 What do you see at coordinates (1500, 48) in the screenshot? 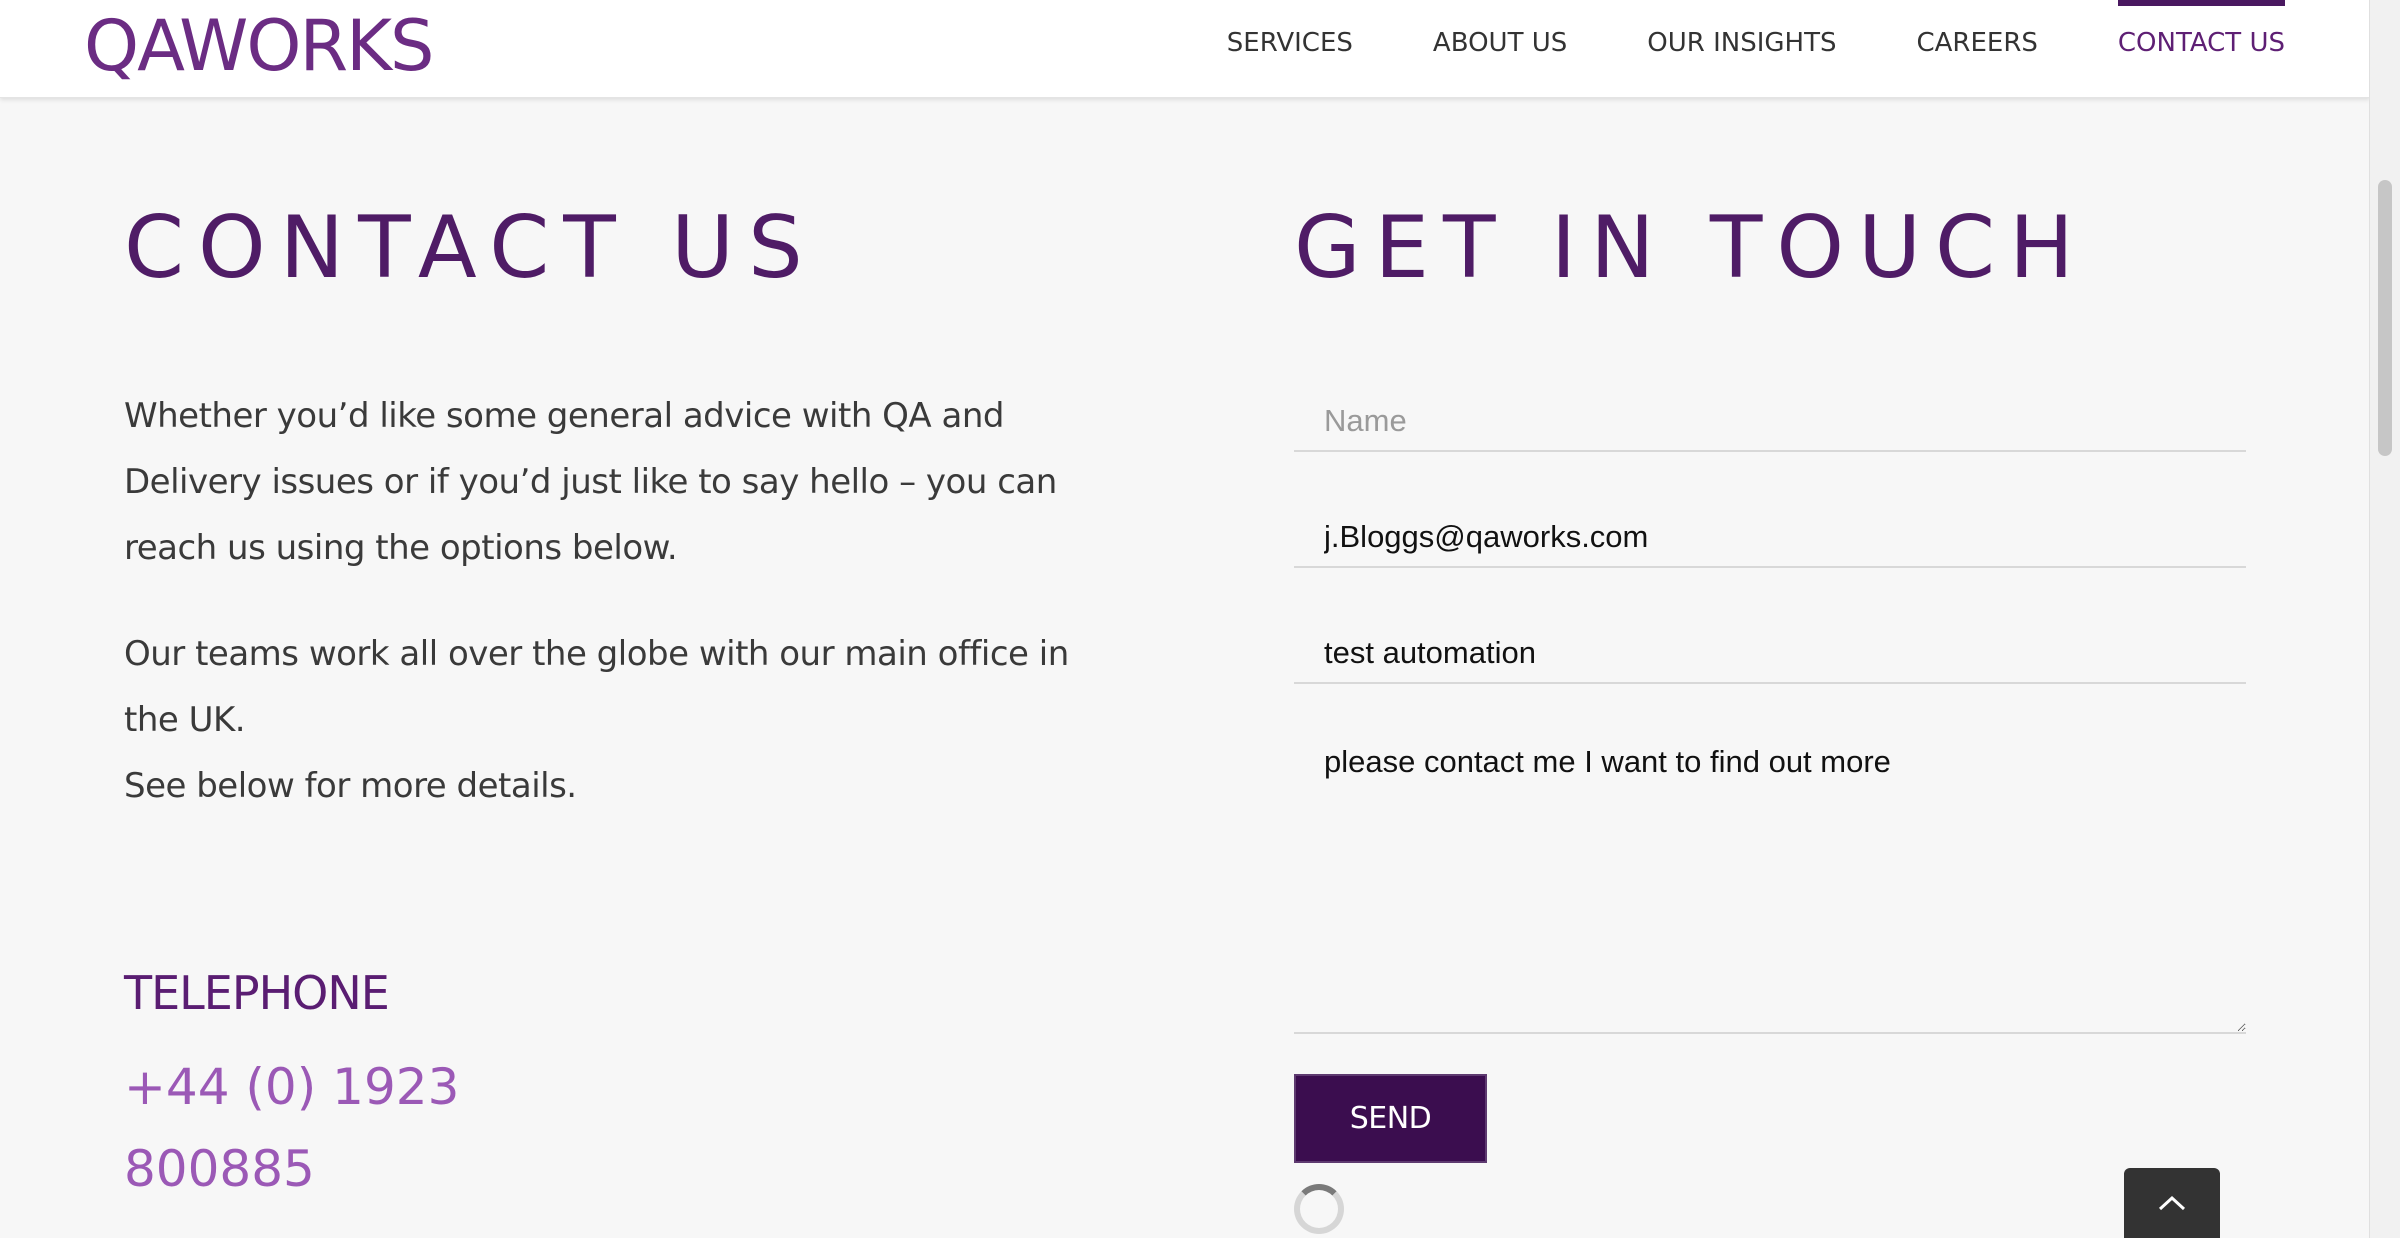
I see `nav-about-us: ABOUT US` at bounding box center [1500, 48].